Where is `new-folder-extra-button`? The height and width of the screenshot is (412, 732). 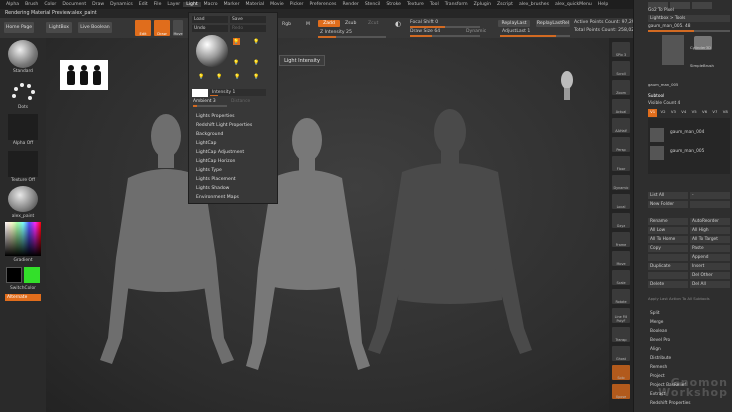 new-folder-extra-button is located at coordinates (710, 204).